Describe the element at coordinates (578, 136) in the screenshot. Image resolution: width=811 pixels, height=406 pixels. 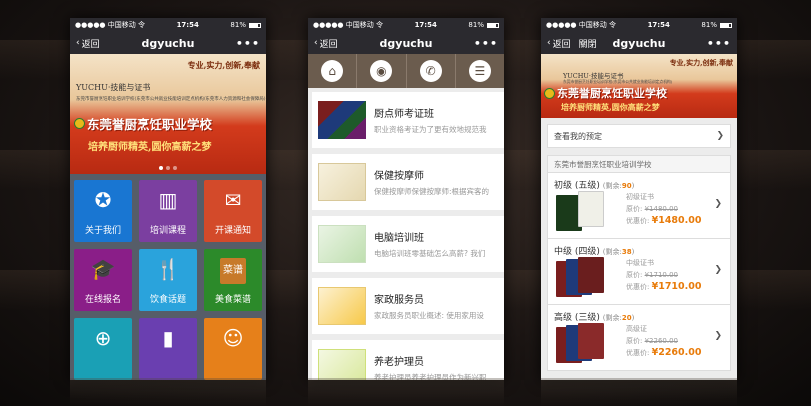
I see `my-reservations-label: 查看我的预定` at that location.